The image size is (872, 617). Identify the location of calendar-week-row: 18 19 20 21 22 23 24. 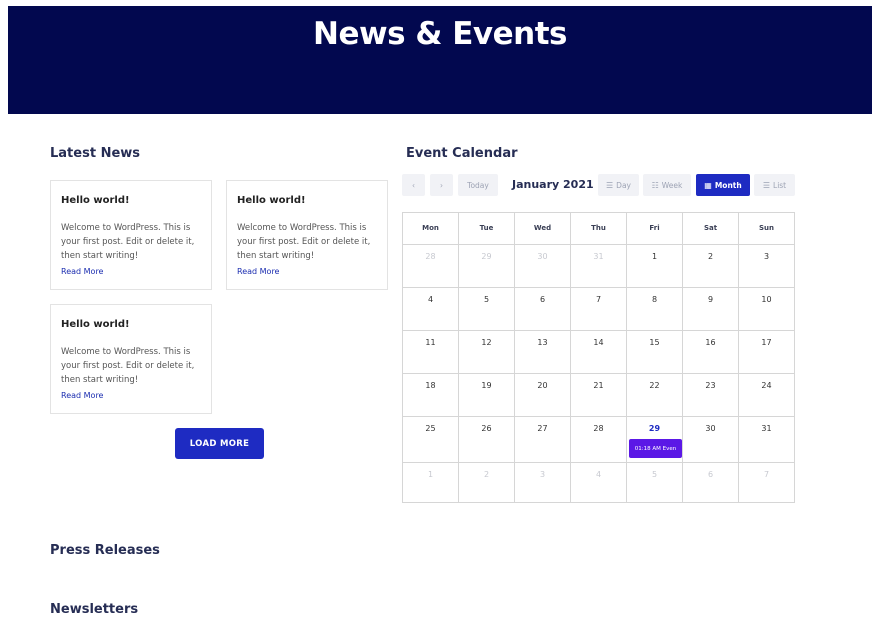
(598, 395).